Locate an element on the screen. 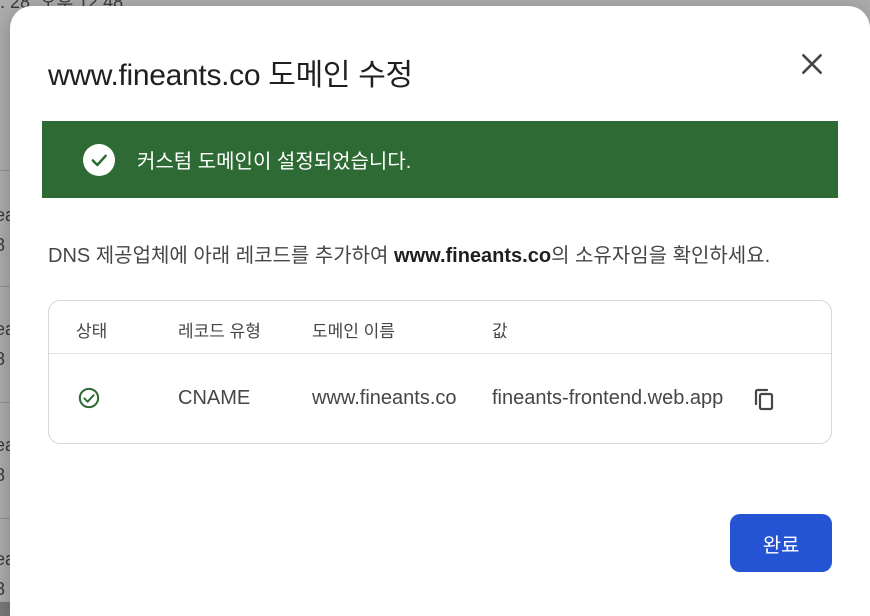 Image resolution: width=870 pixels, height=616 pixels. domain-name-cell: www.fineants.co is located at coordinates (384, 398).